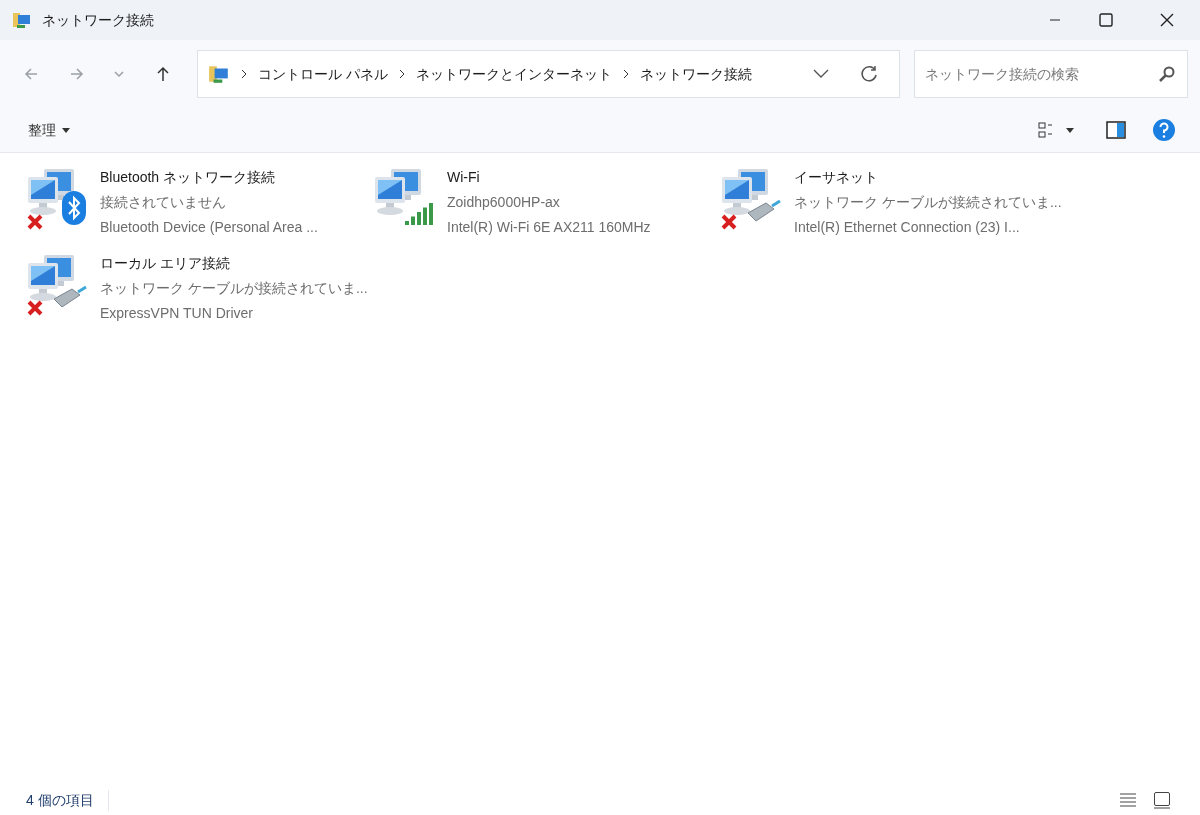  What do you see at coordinates (163, 202) in the screenshot?
I see `connection-status: 接続されていません` at bounding box center [163, 202].